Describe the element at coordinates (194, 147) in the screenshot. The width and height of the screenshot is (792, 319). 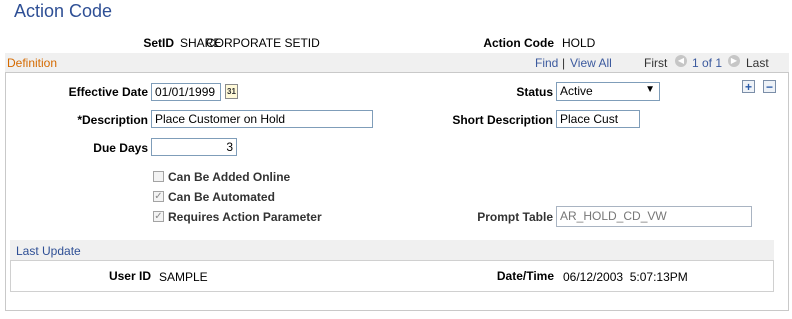
I see `due-days-field: 3` at that location.